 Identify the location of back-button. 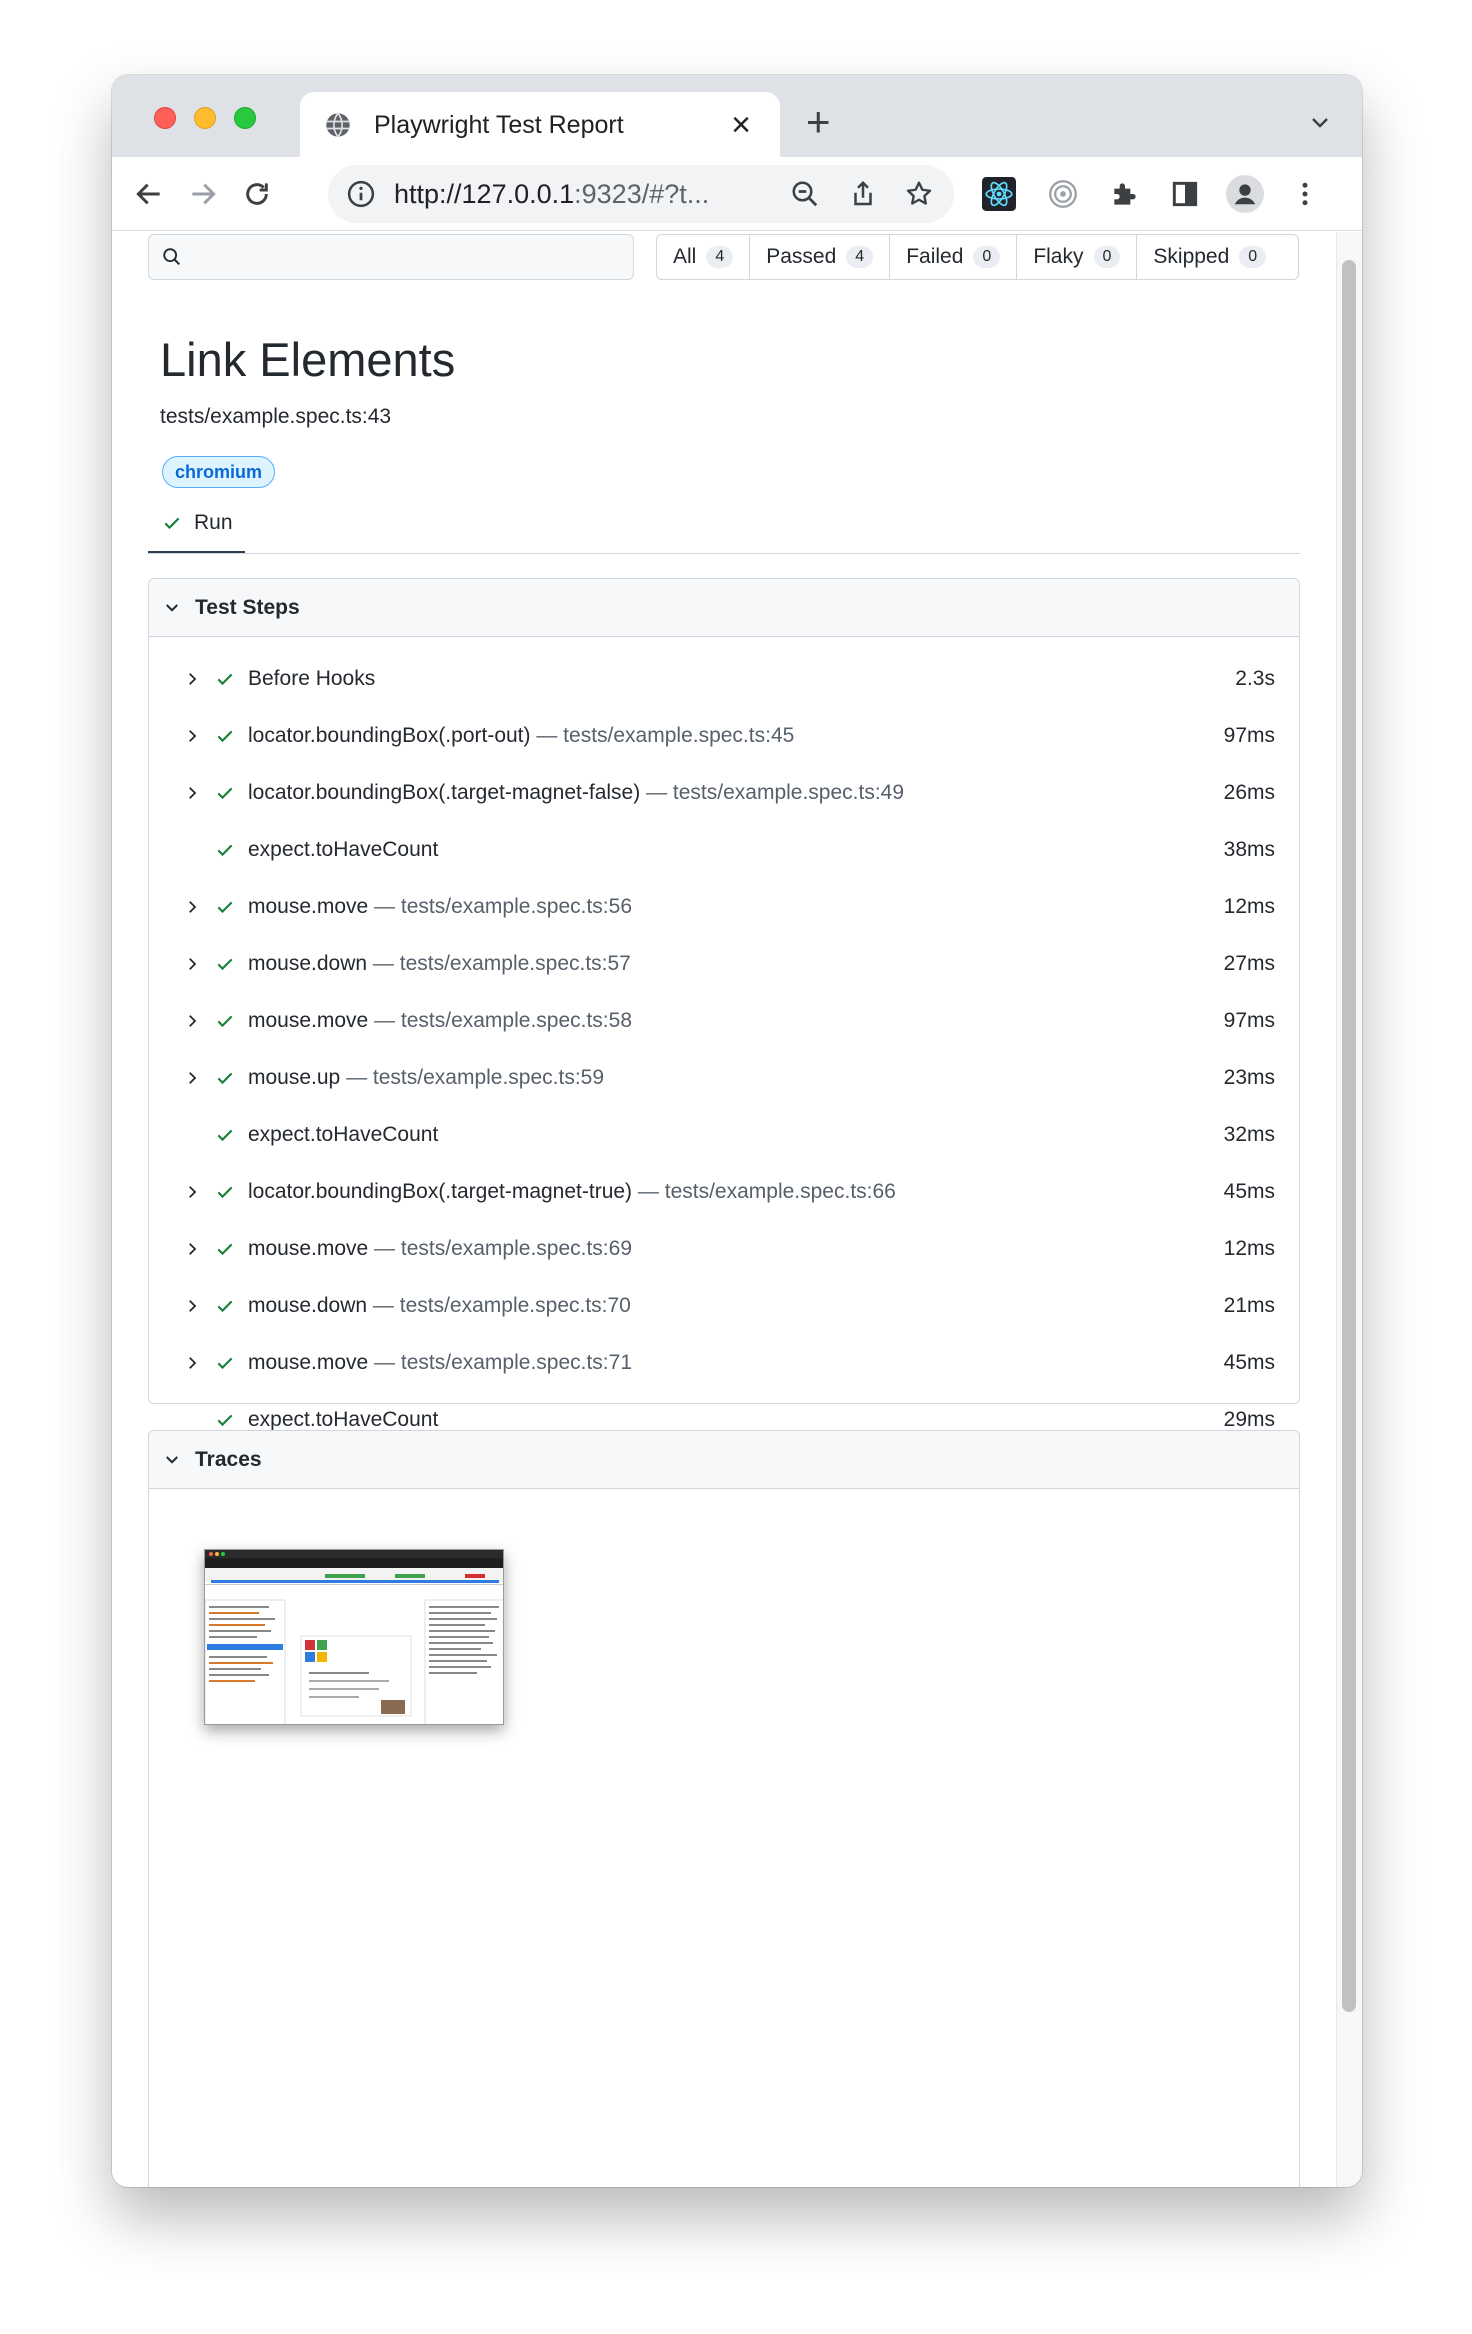
(149, 194).